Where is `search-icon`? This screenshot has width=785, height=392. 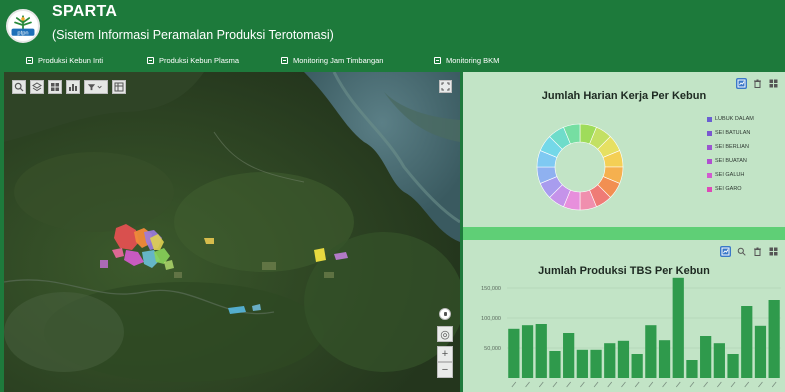 search-icon is located at coordinates (19, 87).